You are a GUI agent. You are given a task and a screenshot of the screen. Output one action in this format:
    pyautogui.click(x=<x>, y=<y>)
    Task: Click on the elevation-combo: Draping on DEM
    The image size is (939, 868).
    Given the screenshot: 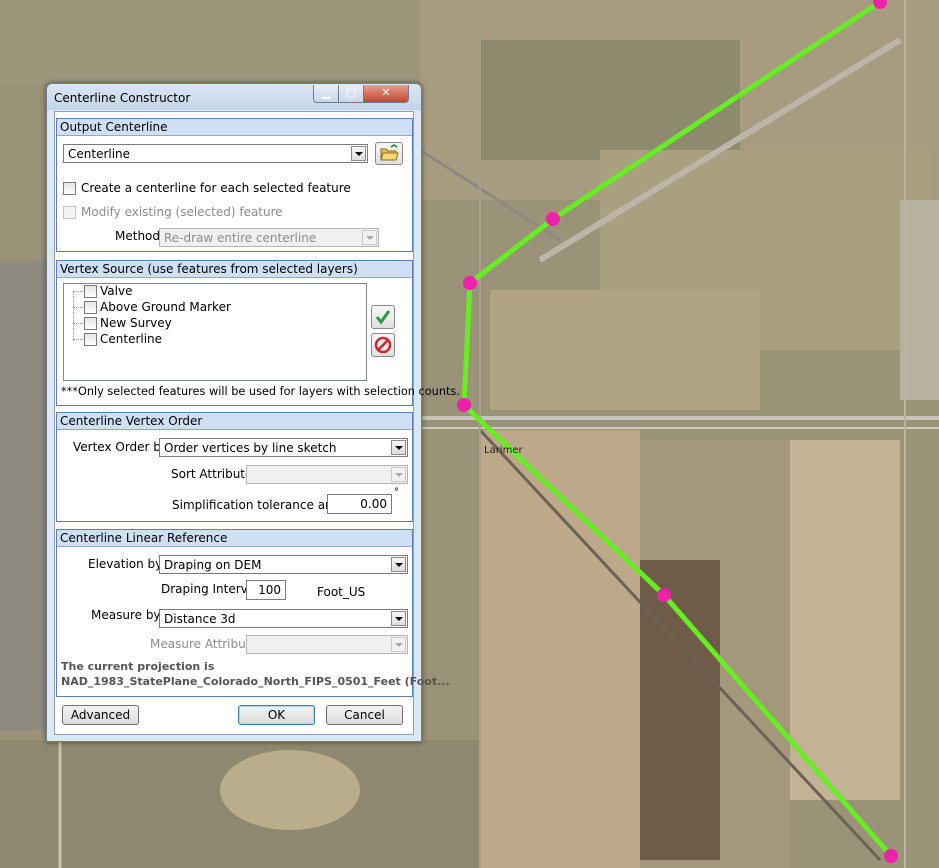 What is the action you would take?
    pyautogui.click(x=283, y=564)
    